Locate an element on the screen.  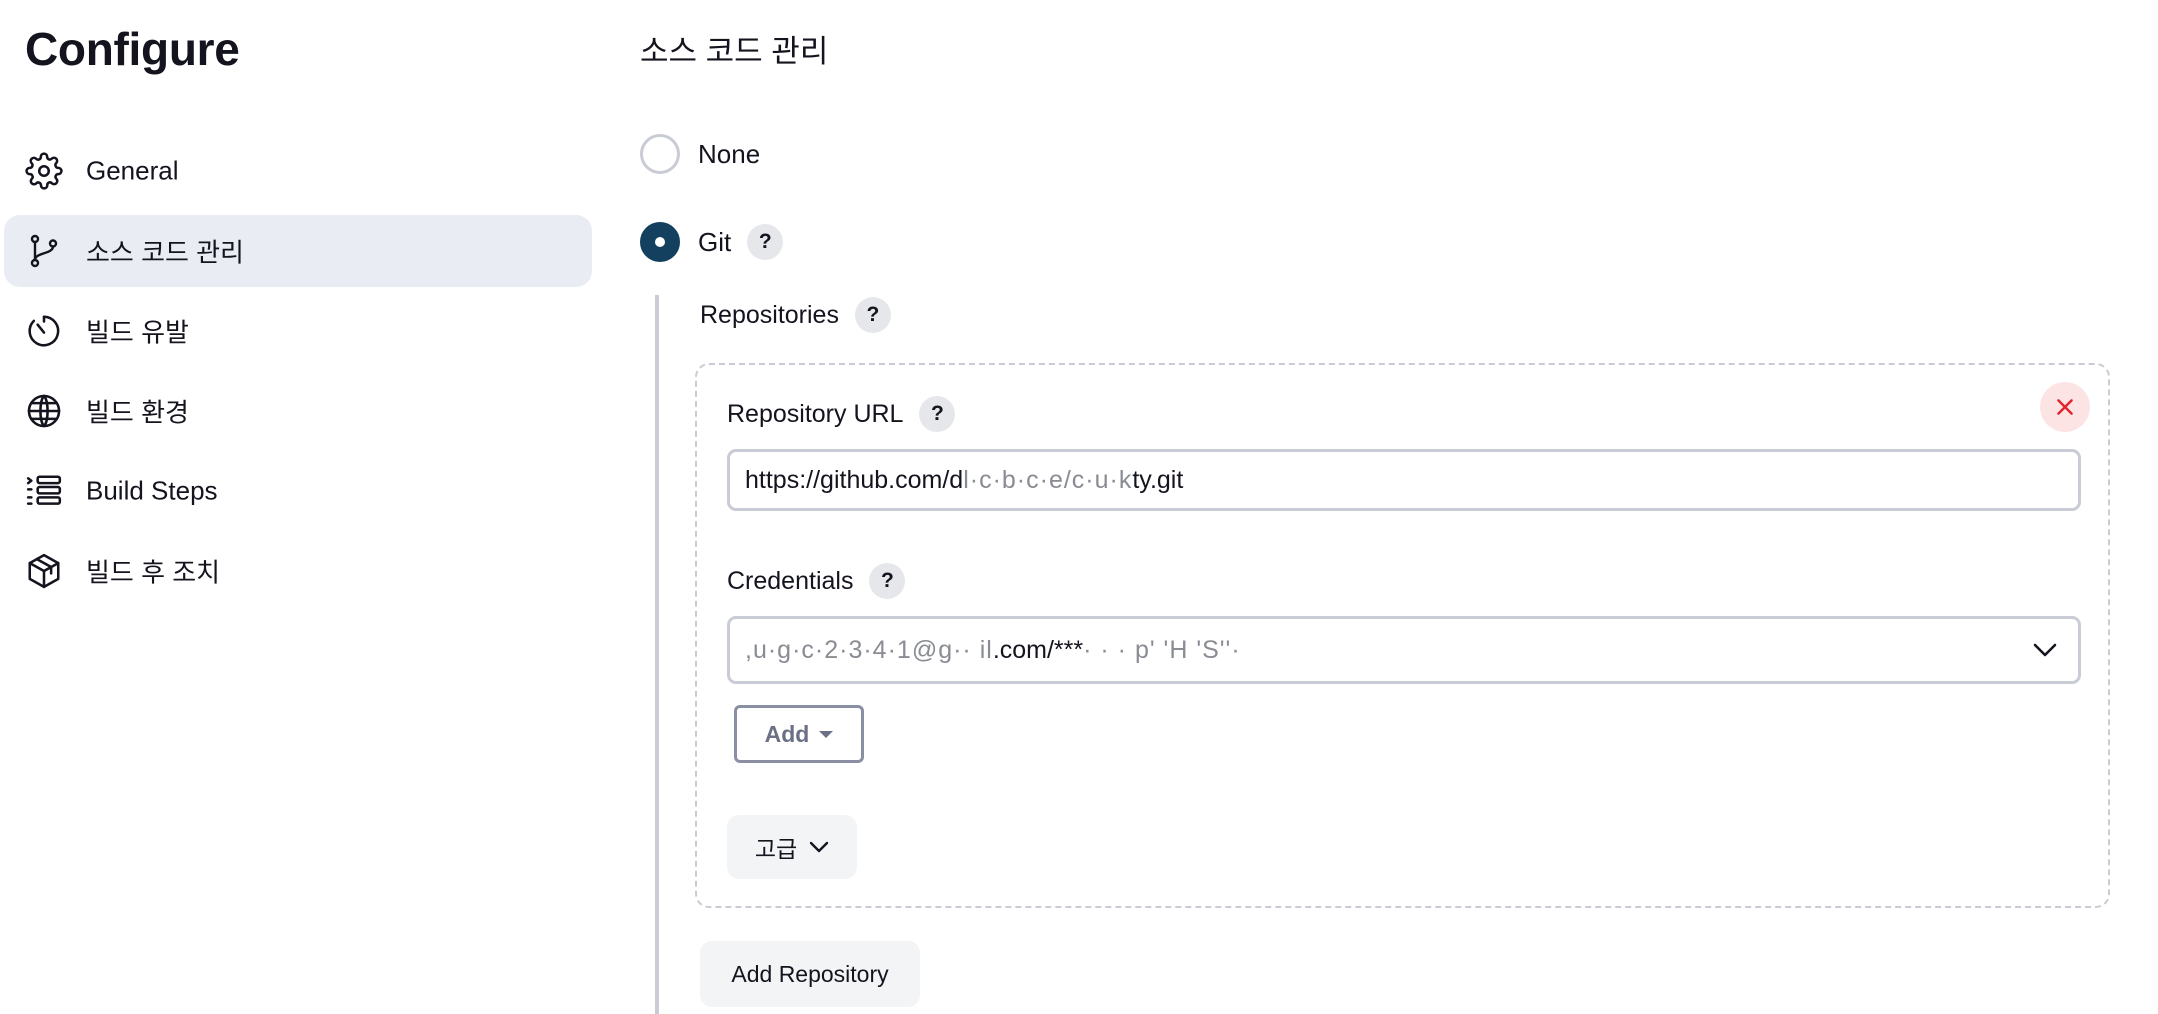
radio-label: Git is located at coordinates (715, 241).